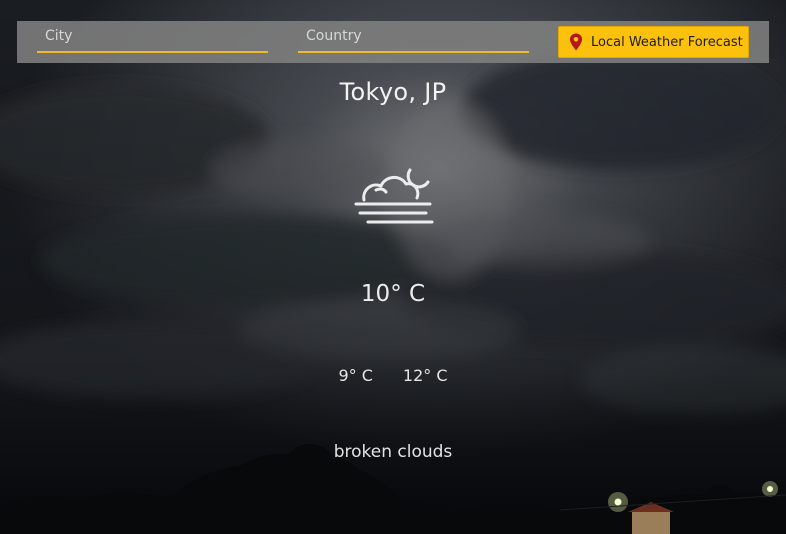  Describe the element at coordinates (393, 452) in the screenshot. I see `weather-description: broken clouds` at that location.